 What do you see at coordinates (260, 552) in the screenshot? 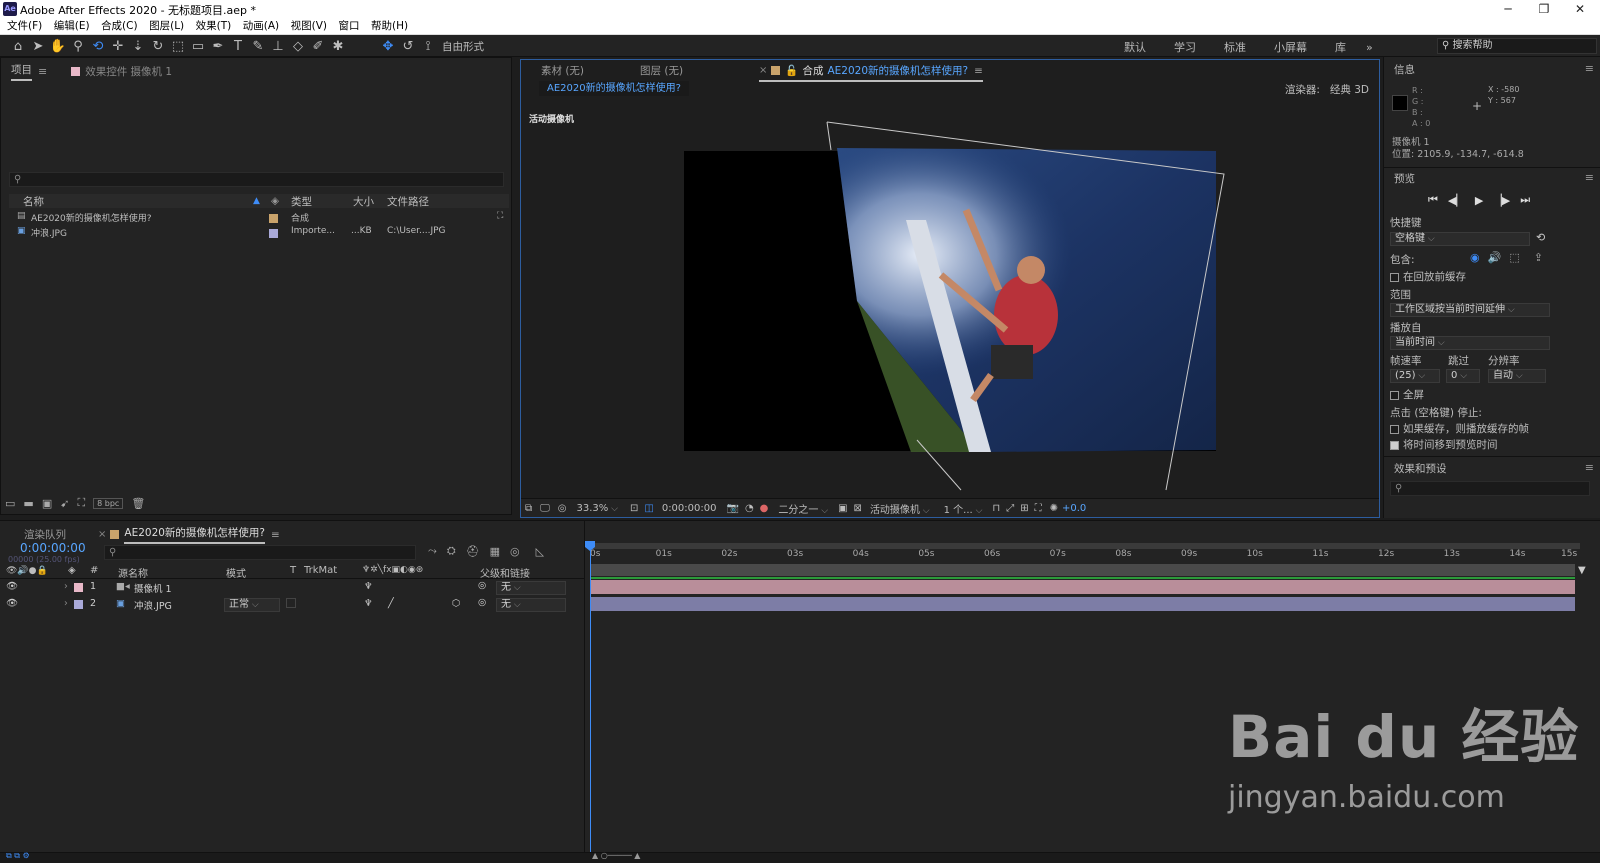
I see `layer-search-input: ⚲` at bounding box center [260, 552].